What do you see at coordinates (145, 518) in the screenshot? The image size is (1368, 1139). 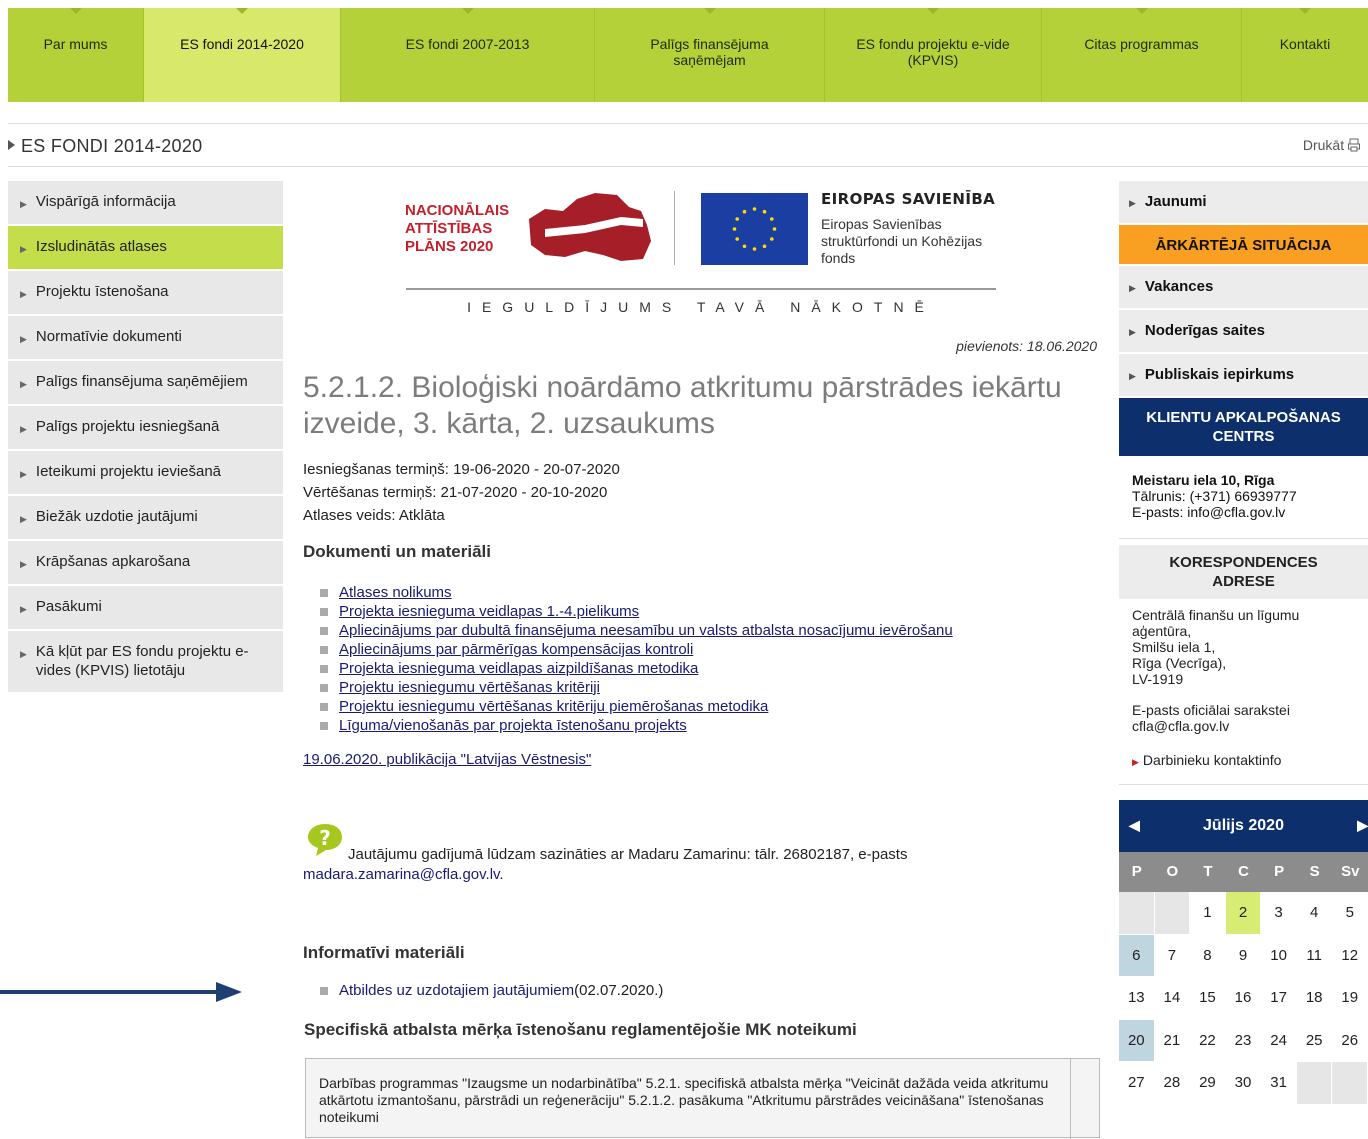 I see `left-menu-item: ▶ Biežāk uzdotie jautājumi` at bounding box center [145, 518].